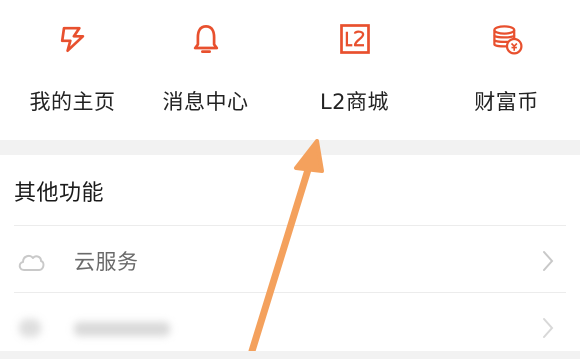 The height and width of the screenshot is (359, 580). I want to click on bell-icon, so click(205, 39).